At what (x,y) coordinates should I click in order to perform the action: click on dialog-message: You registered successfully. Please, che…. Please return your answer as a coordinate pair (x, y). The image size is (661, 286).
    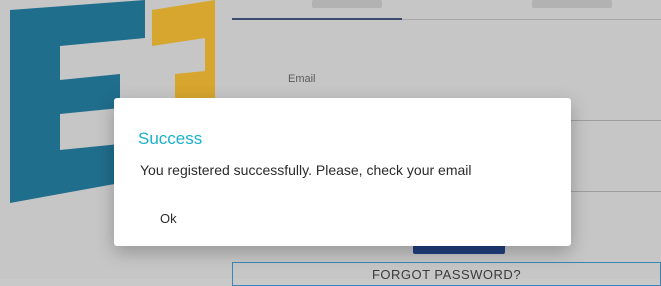
    Looking at the image, I should click on (306, 170).